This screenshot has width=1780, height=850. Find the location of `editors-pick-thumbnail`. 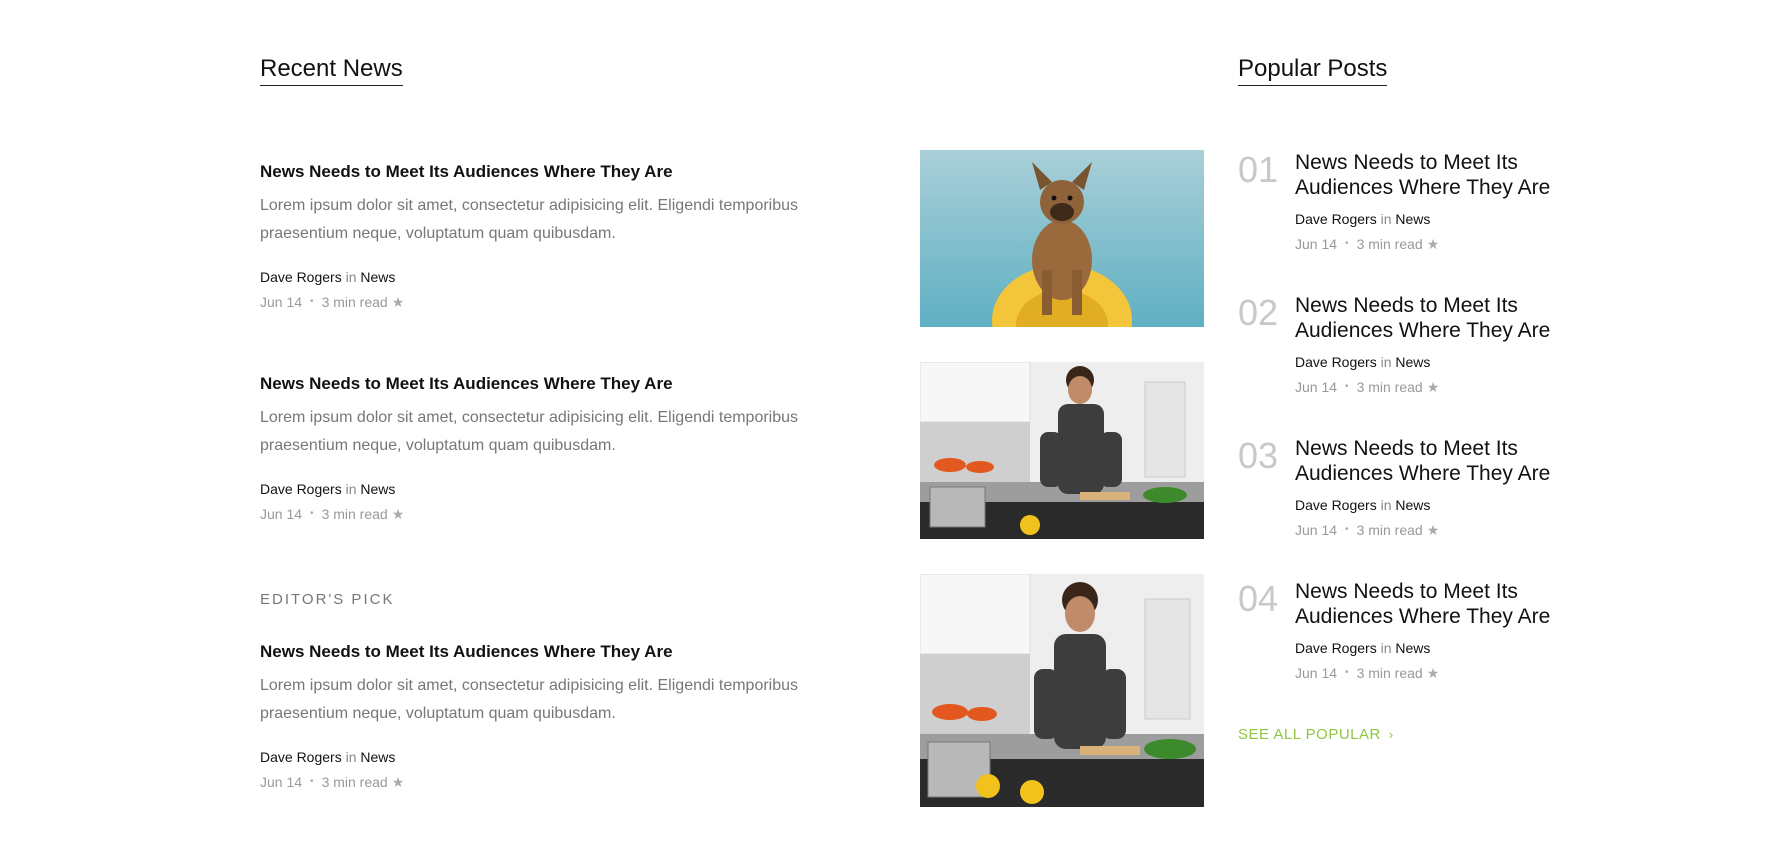

editors-pick-thumbnail is located at coordinates (1062, 690).